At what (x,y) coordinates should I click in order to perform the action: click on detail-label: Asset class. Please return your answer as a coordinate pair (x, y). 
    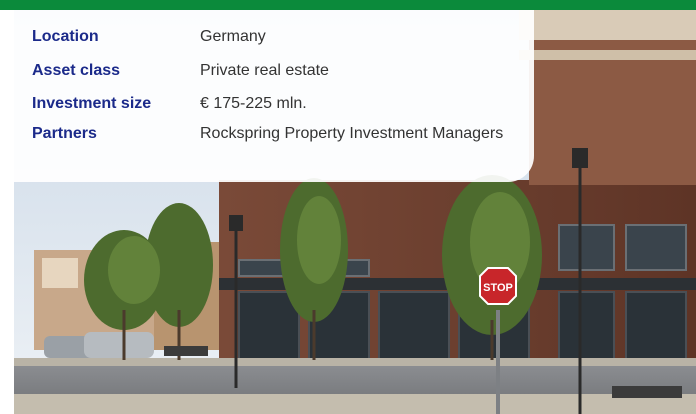
    Looking at the image, I should click on (76, 70).